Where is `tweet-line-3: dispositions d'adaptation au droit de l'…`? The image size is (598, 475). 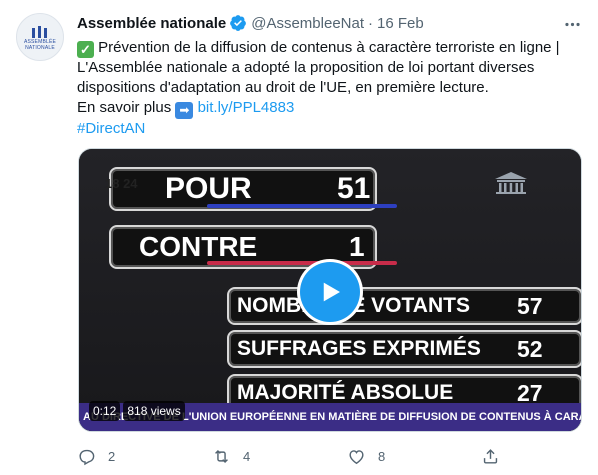
tweet-line-3: dispositions d'adaptation au droit de l'… is located at coordinates (283, 87).